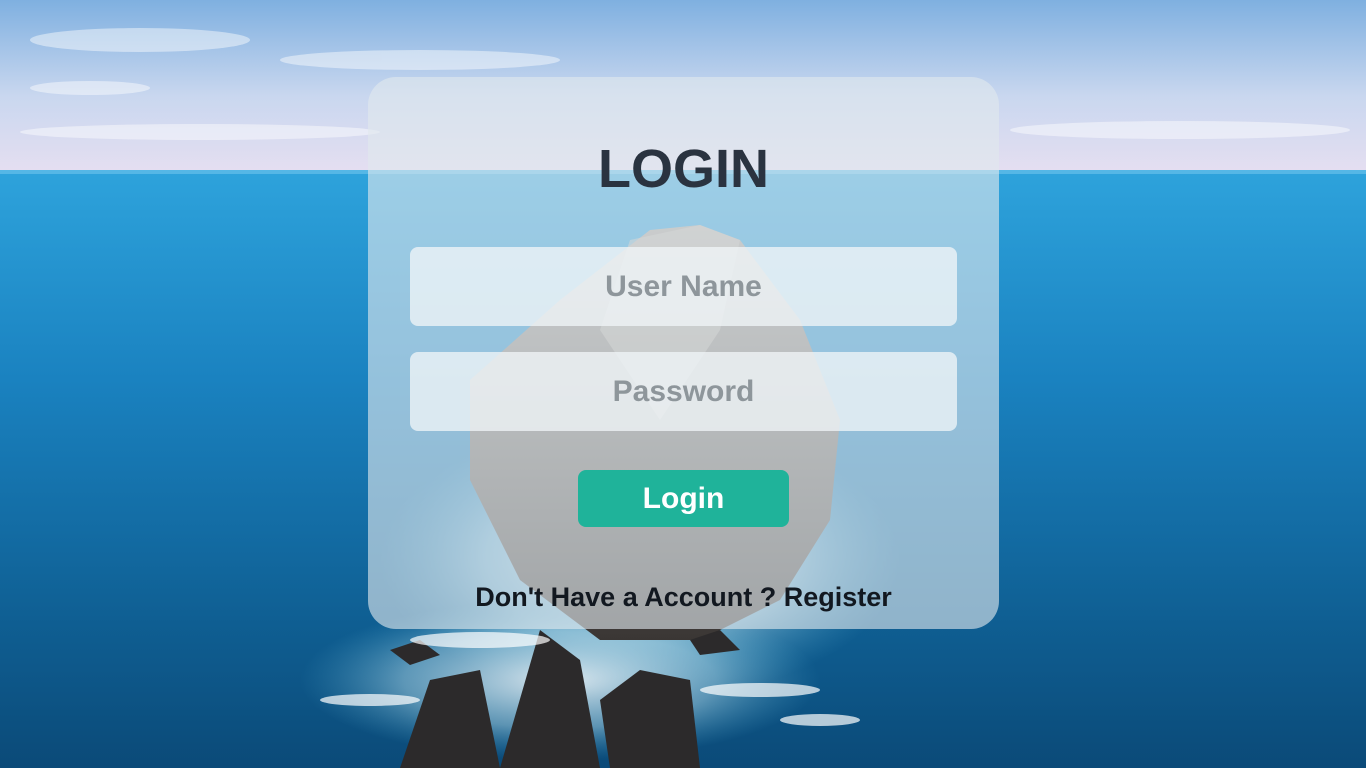  Describe the element at coordinates (683, 286) in the screenshot. I see `username-input` at that location.